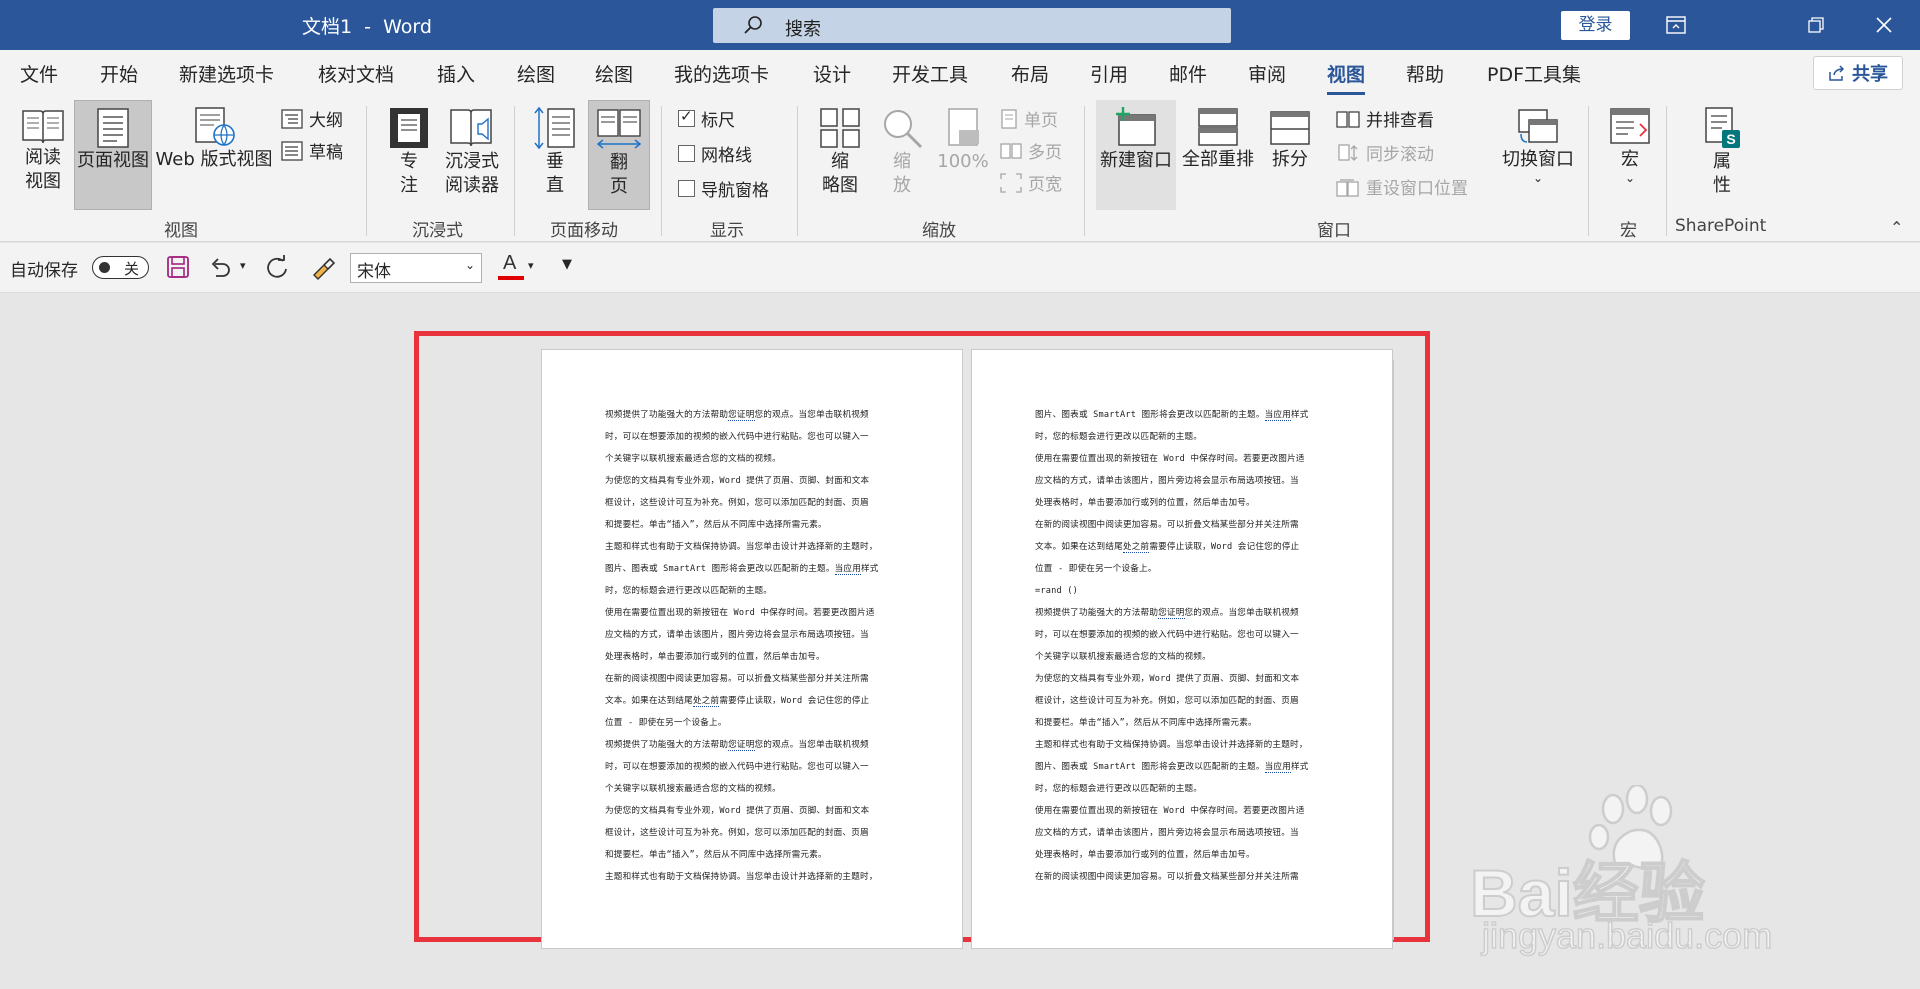  I want to click on line-text: 样式, so click(1300, 767).